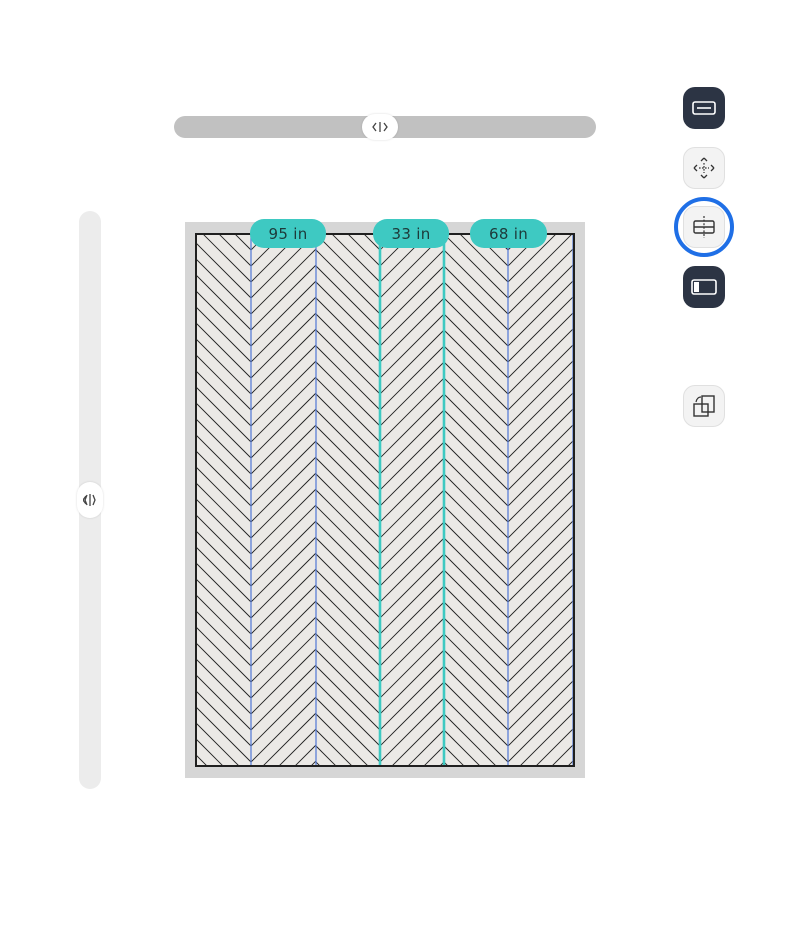  I want to click on rotate-tool-button, so click(704, 406).